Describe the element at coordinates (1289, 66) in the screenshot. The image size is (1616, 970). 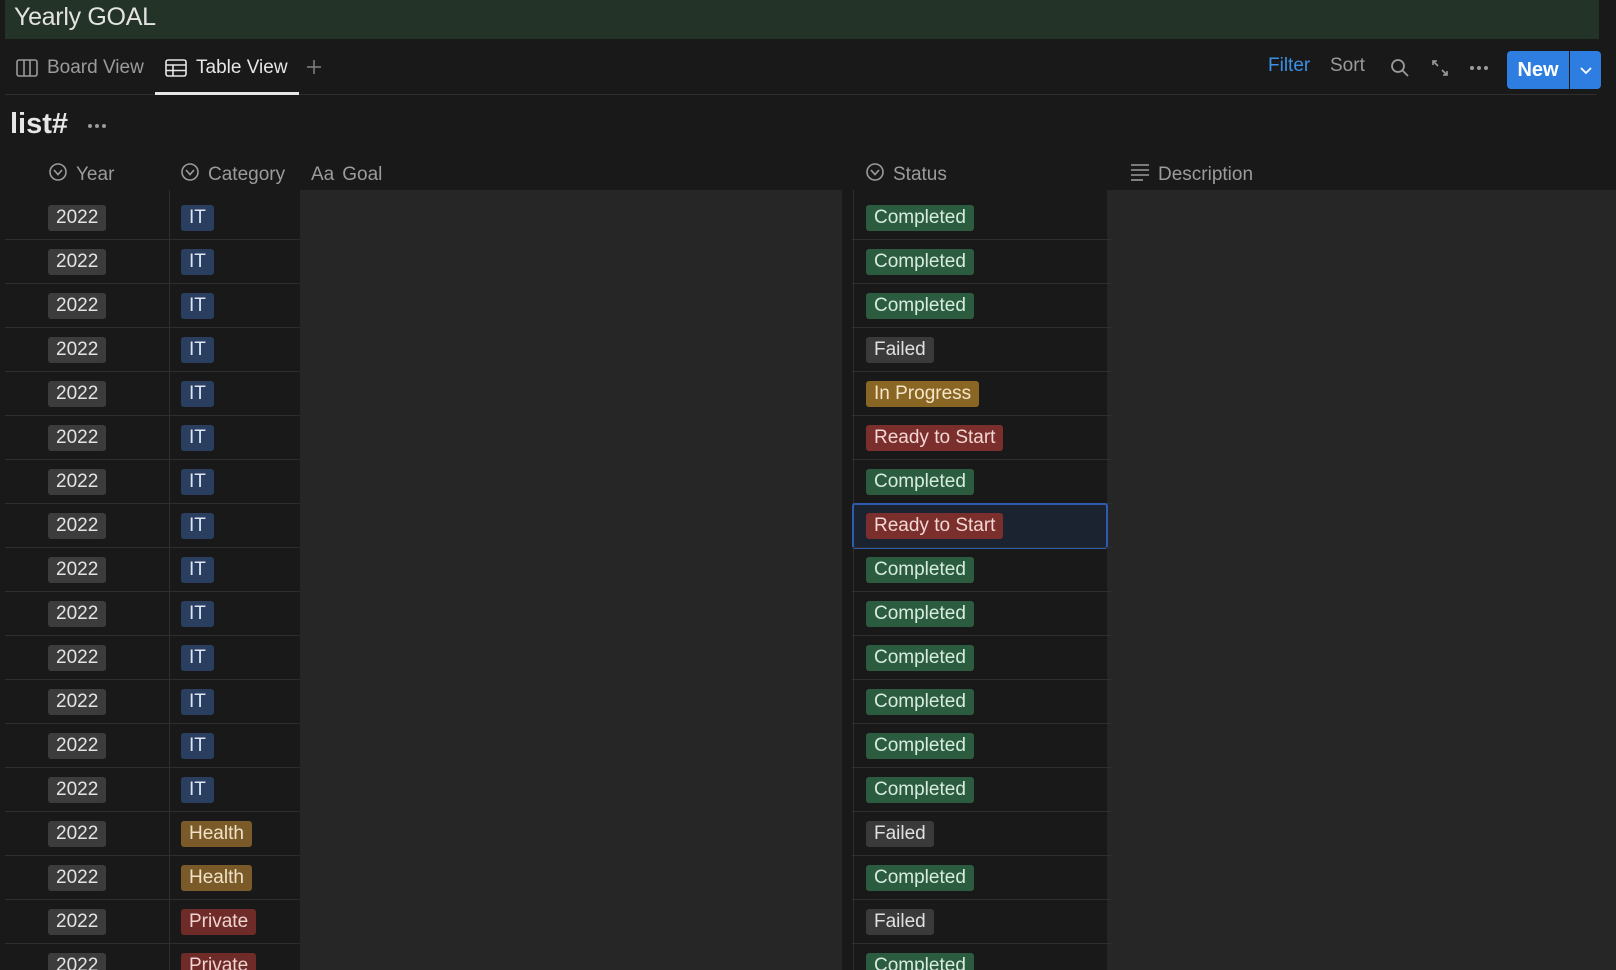
I see `filter-button: Filter` at that location.